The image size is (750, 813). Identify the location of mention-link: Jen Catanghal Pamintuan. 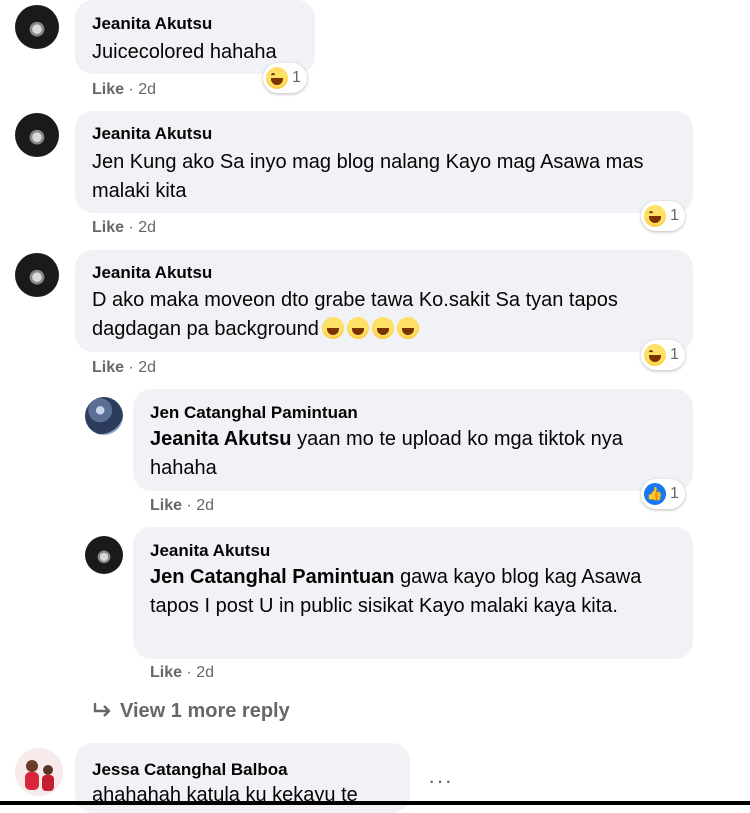
(272, 577).